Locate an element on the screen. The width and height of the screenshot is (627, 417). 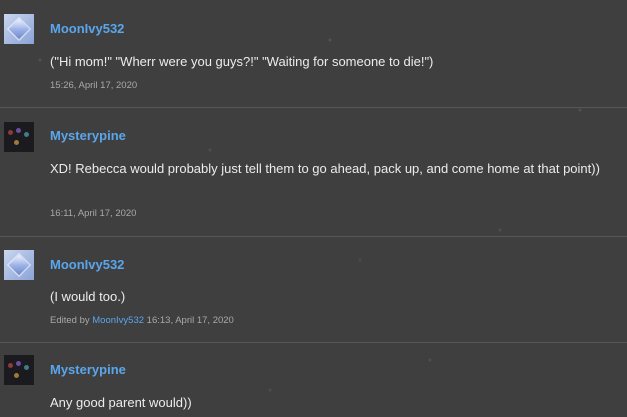
edited-by-prefix: Edited by is located at coordinates (70, 320).